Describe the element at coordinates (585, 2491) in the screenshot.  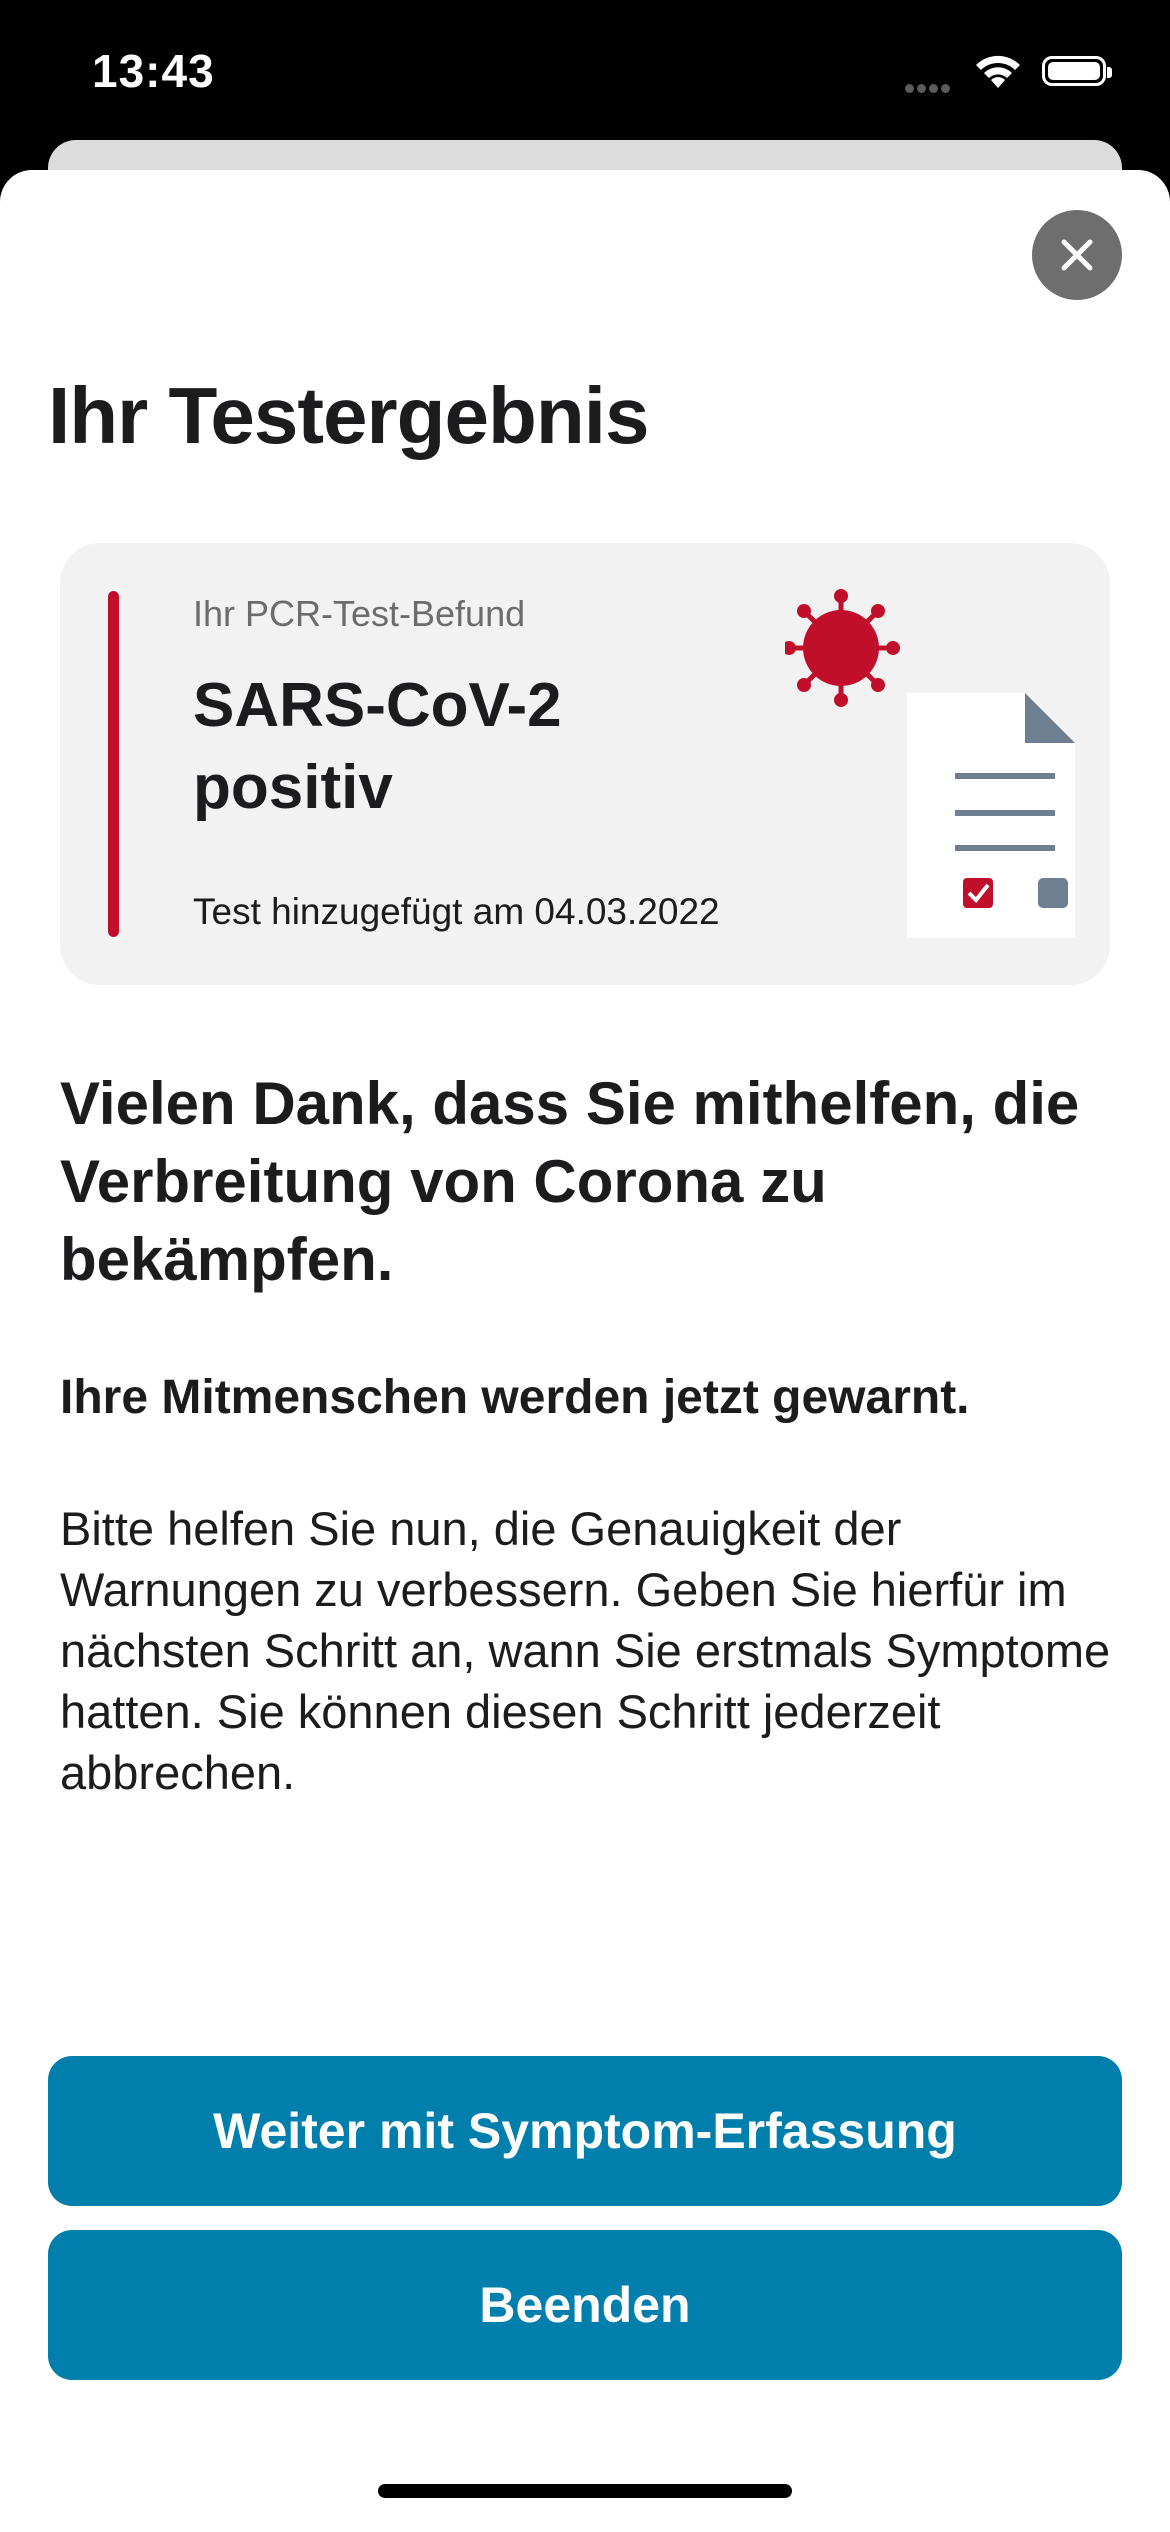
I see `home-indicator` at that location.